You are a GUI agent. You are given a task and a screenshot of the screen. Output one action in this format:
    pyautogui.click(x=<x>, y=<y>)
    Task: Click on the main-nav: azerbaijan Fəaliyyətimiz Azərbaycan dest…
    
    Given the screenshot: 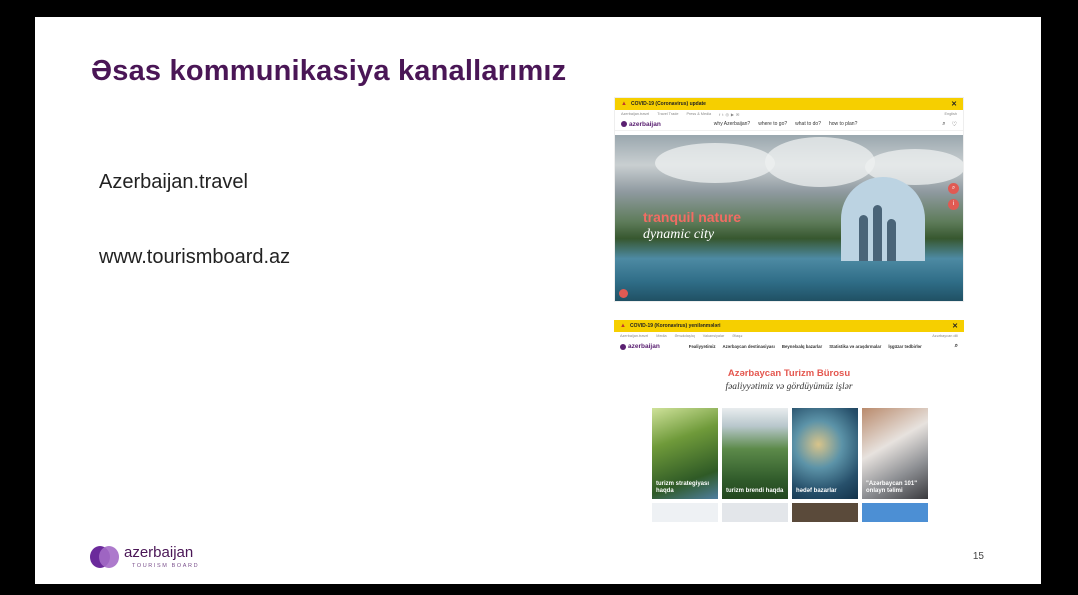 What is the action you would take?
    pyautogui.click(x=789, y=346)
    